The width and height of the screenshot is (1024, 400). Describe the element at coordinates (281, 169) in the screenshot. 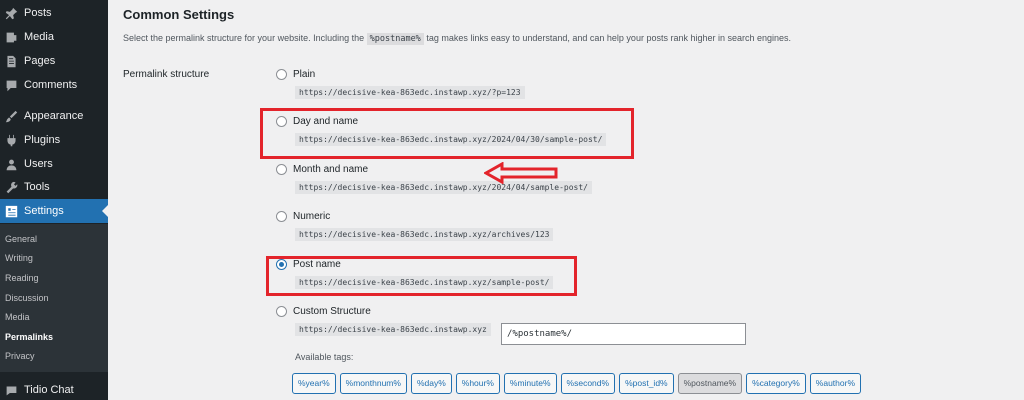

I see `radio-month-and-name` at that location.